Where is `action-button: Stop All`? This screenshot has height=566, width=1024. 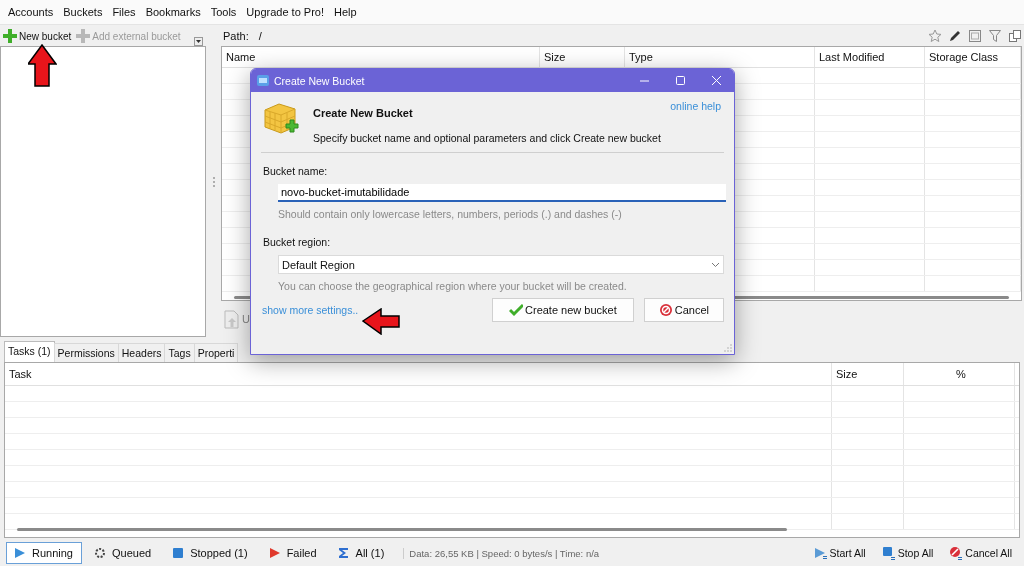 action-button: Stop All is located at coordinates (907, 553).